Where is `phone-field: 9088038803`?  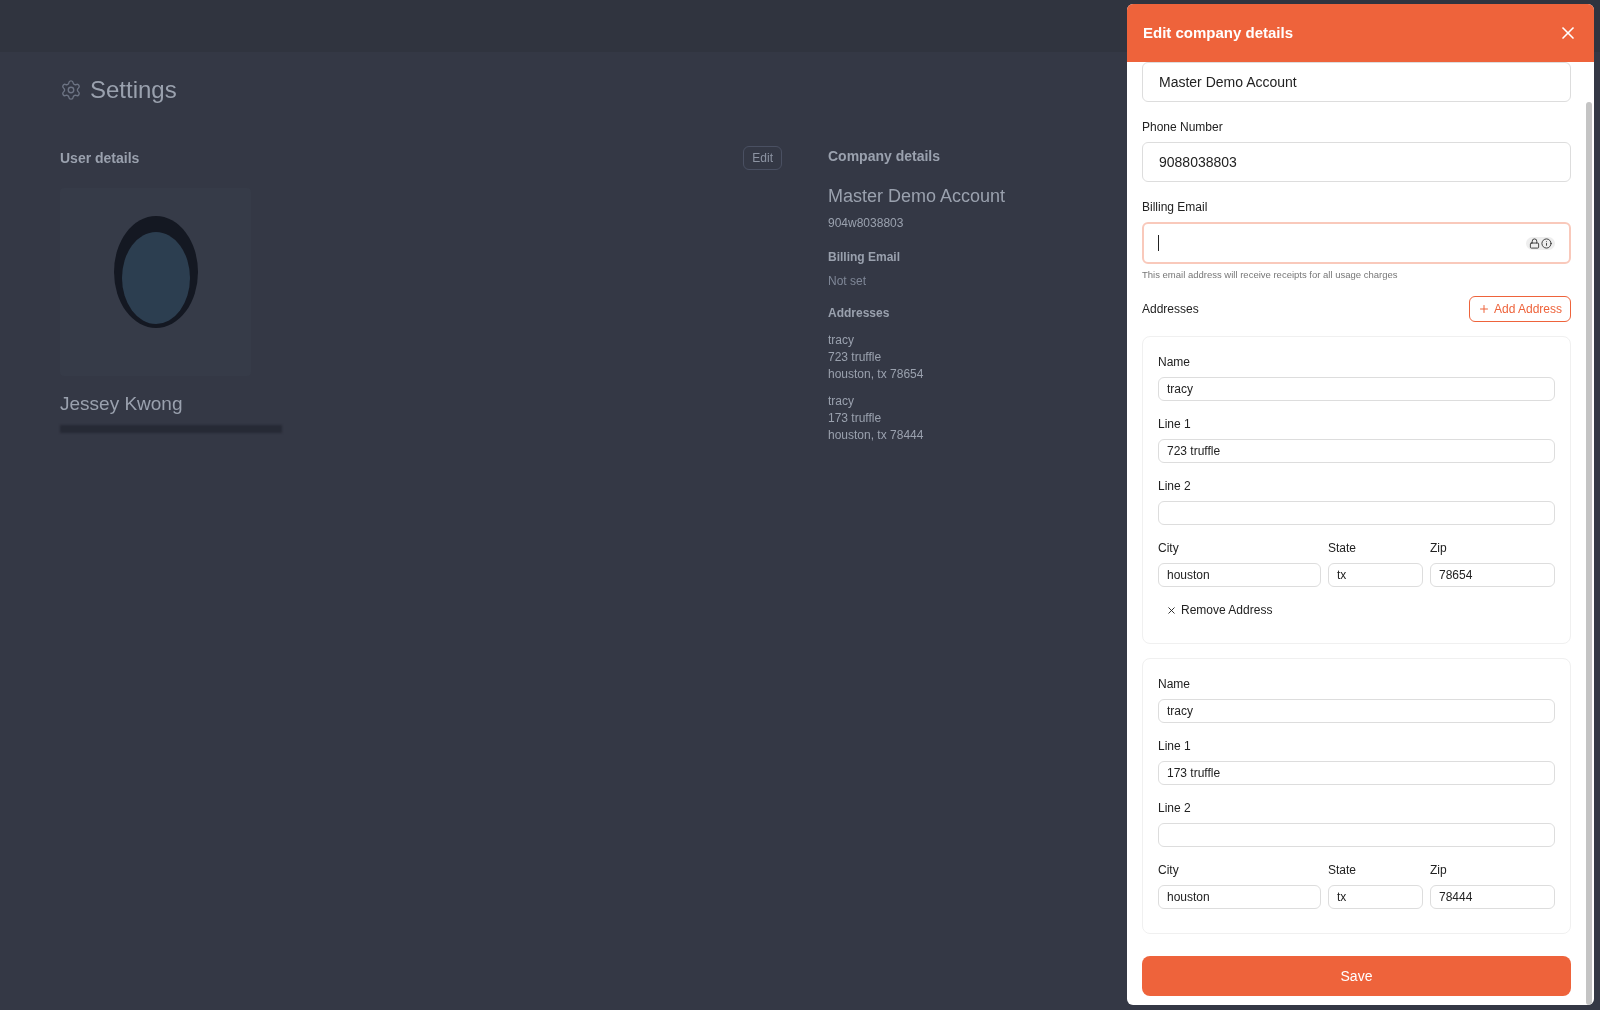
phone-field: 9088038803 is located at coordinates (1356, 162).